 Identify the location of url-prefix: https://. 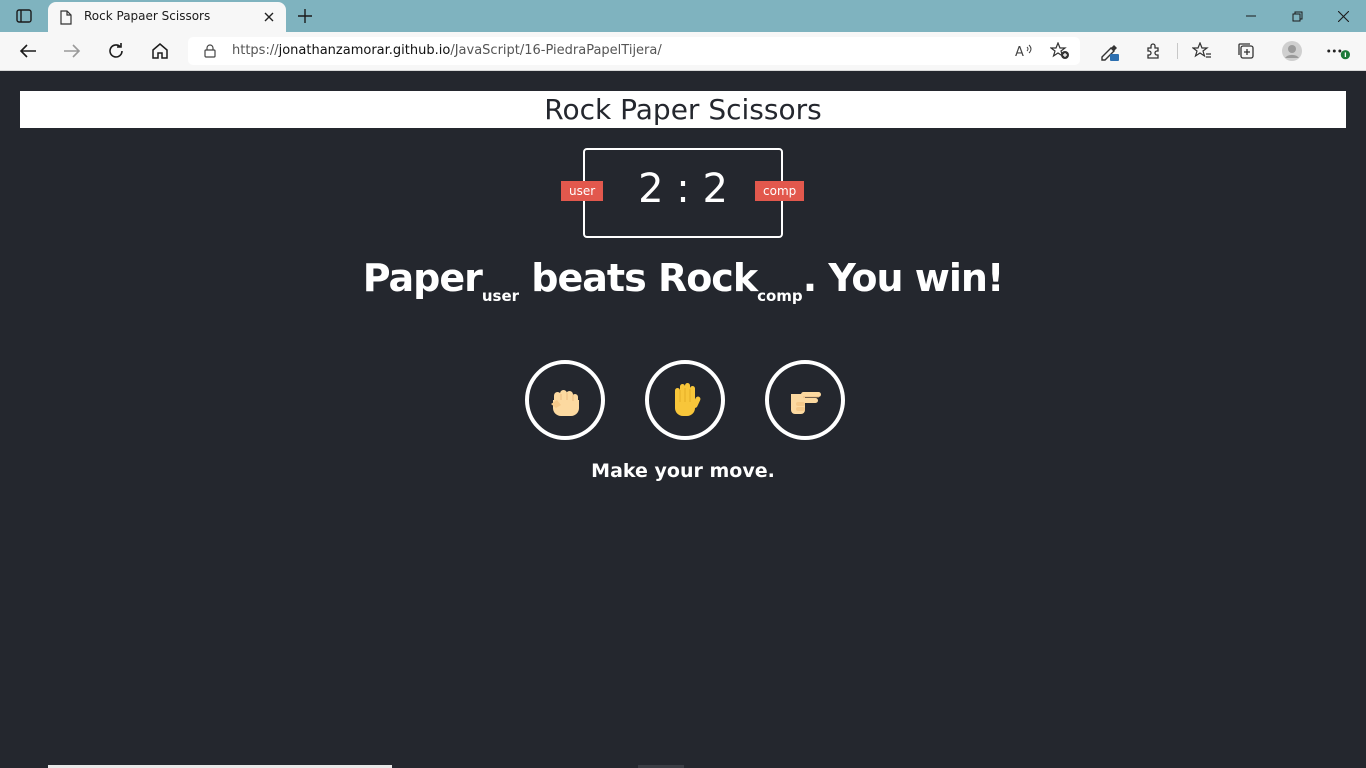
(255, 50).